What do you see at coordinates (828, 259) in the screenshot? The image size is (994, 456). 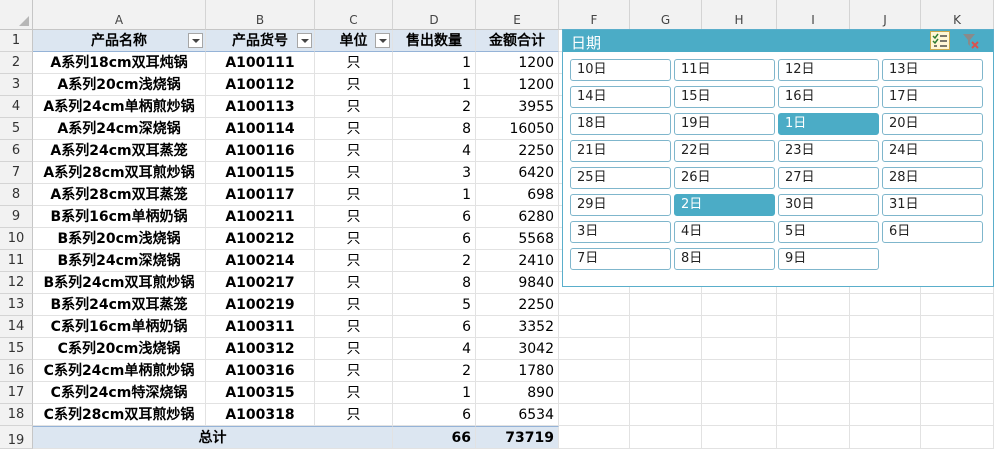 I see `slicer-item: 9日` at bounding box center [828, 259].